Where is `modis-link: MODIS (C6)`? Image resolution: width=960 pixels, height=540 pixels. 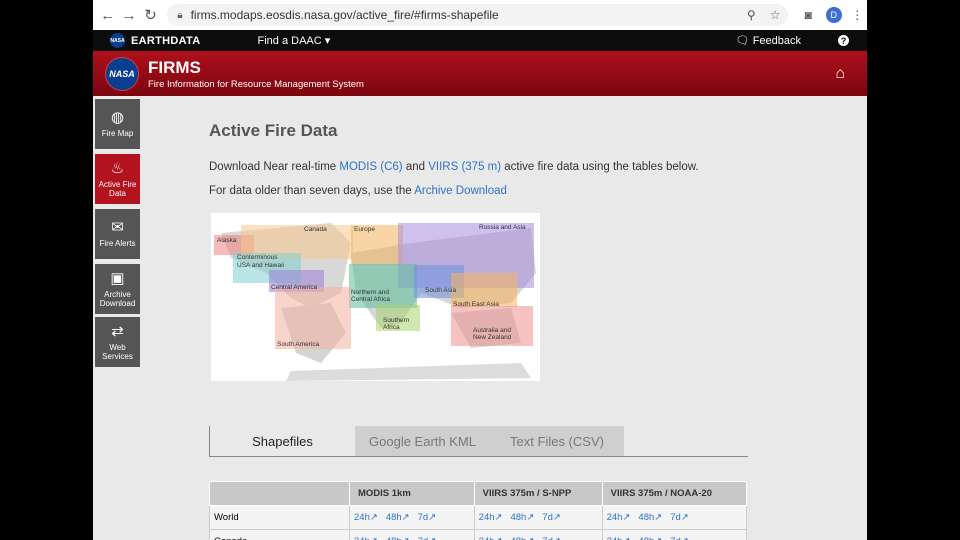 modis-link: MODIS (C6) is located at coordinates (370, 167).